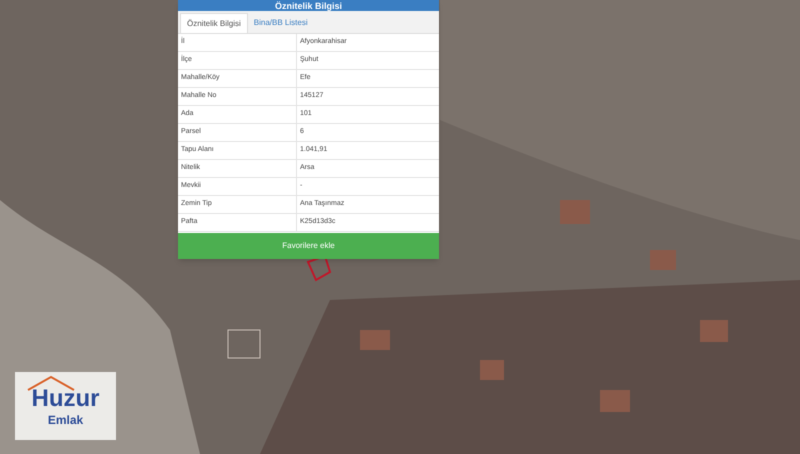 The image size is (800, 454). Describe the element at coordinates (281, 23) in the screenshot. I see `tab: Bina/BB Listesi` at that location.